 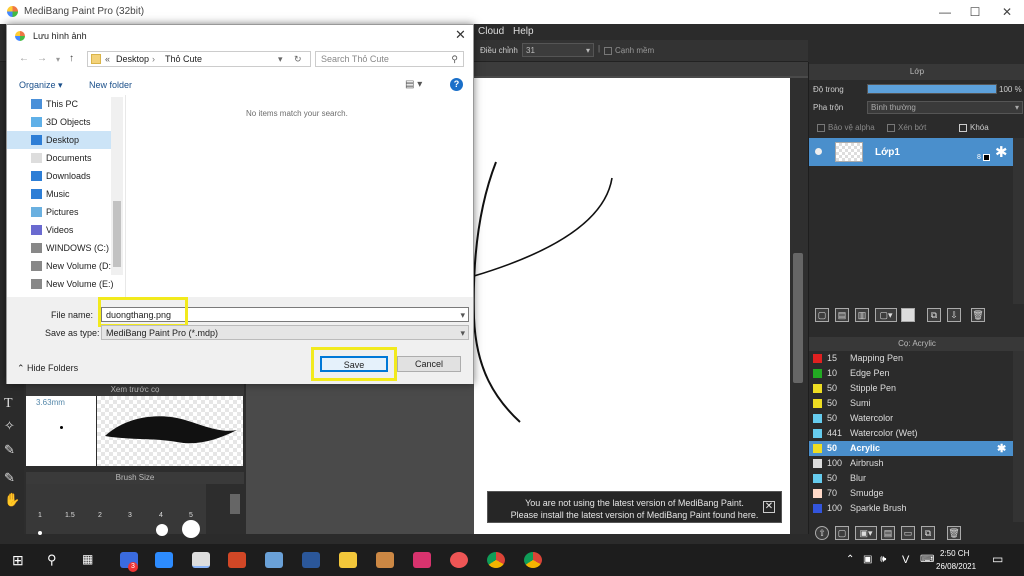 I want to click on brush-cloud-icon: ⇧, so click(x=822, y=533).